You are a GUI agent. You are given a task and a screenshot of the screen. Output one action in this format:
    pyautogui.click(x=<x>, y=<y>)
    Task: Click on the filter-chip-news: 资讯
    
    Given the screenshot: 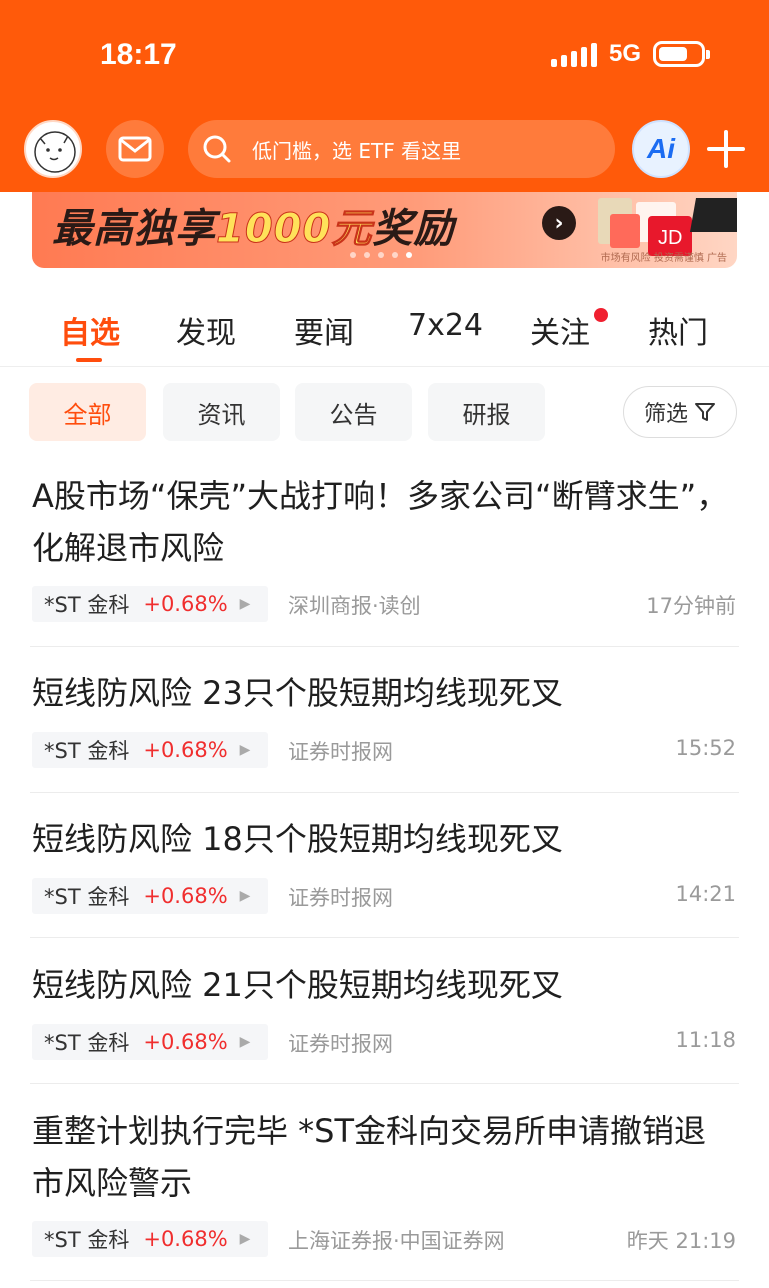 What is the action you would take?
    pyautogui.click(x=221, y=412)
    